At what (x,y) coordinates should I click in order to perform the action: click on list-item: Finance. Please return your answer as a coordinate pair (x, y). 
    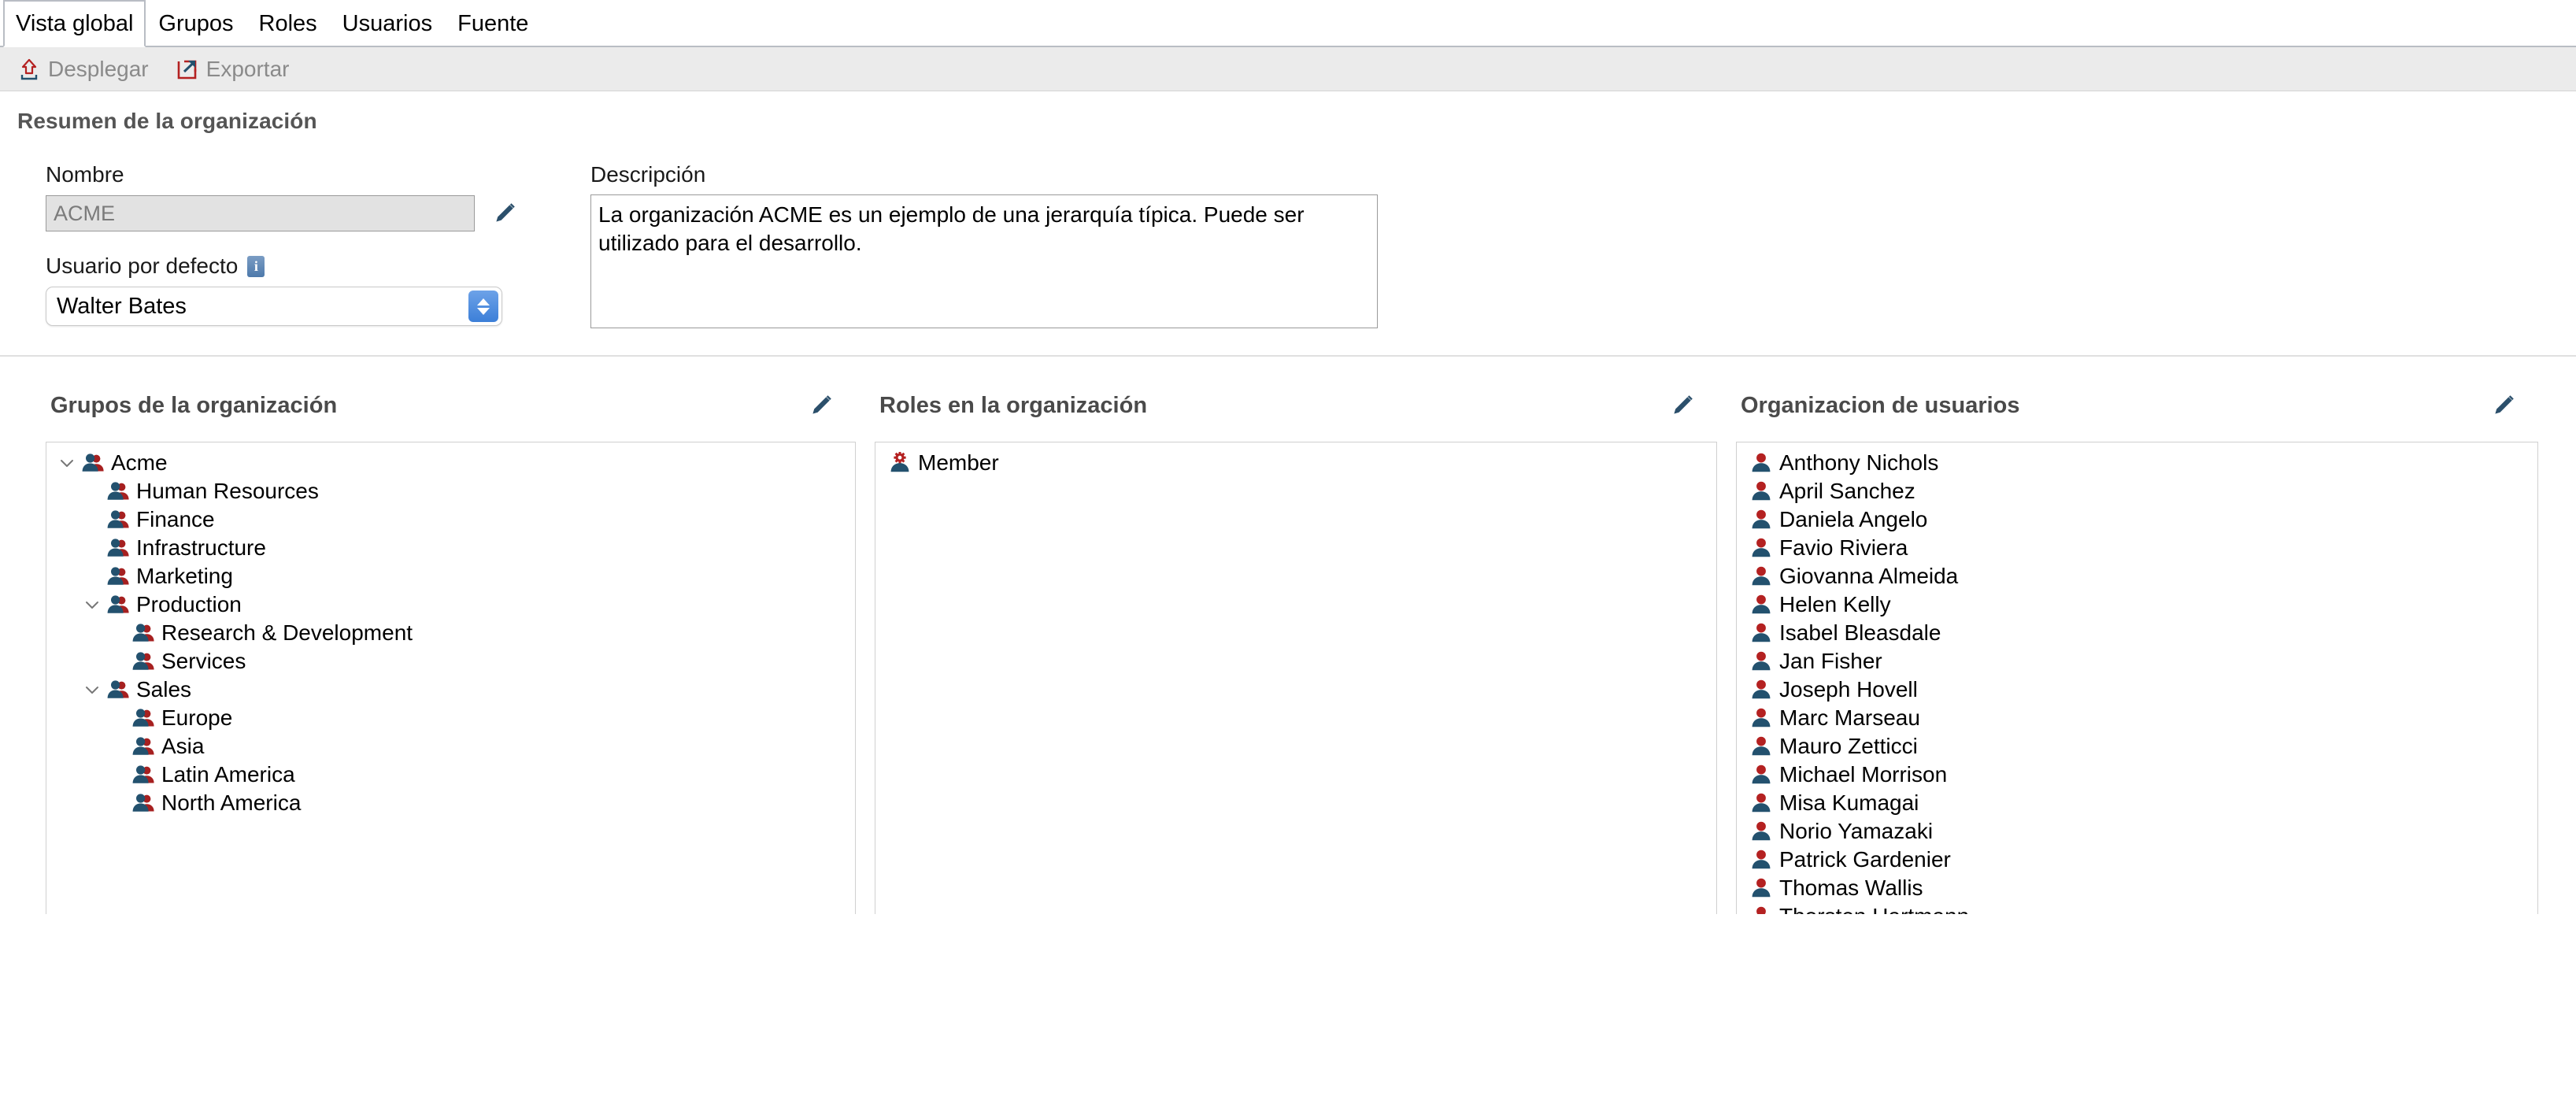
    Looking at the image, I should click on (450, 519).